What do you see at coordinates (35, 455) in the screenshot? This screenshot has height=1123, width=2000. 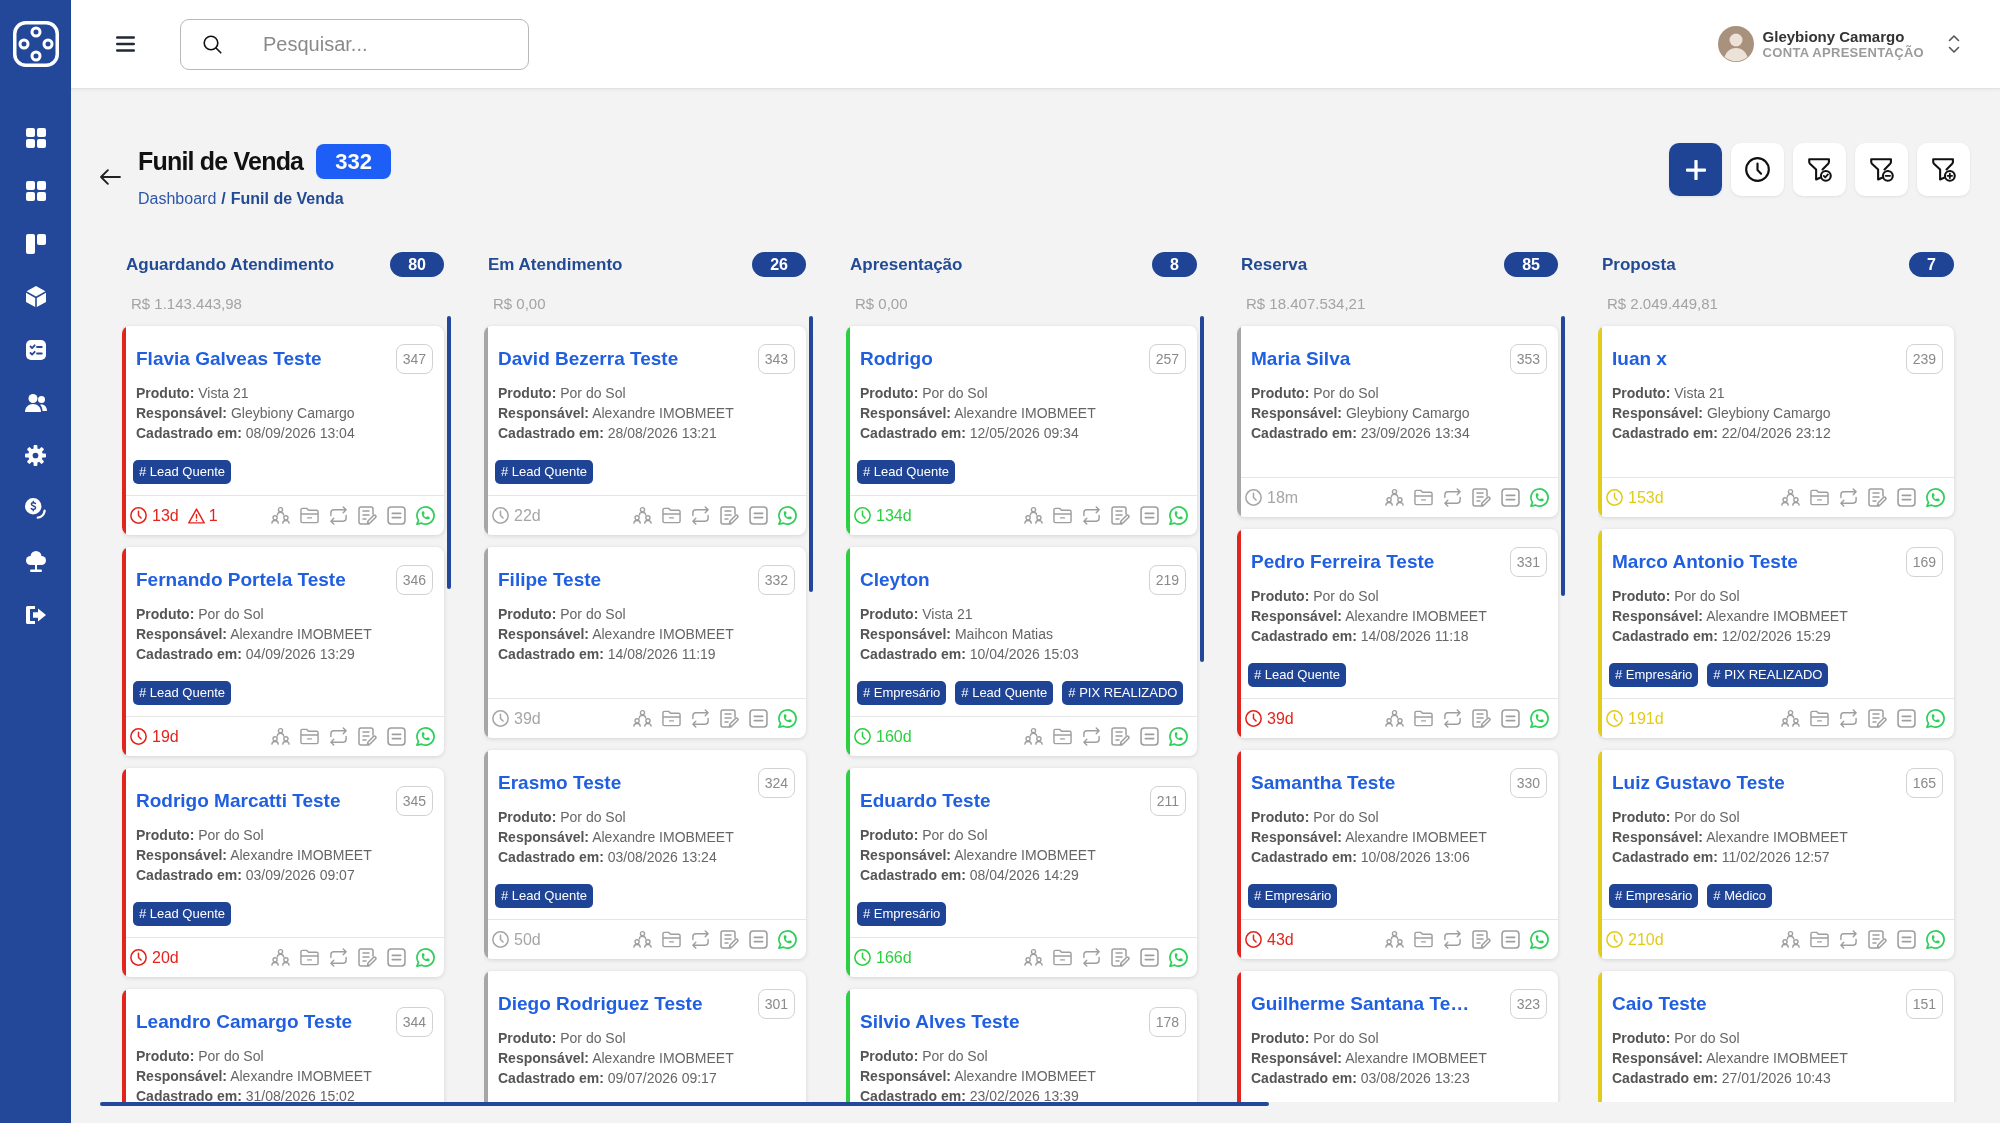 I see `settings-icon` at bounding box center [35, 455].